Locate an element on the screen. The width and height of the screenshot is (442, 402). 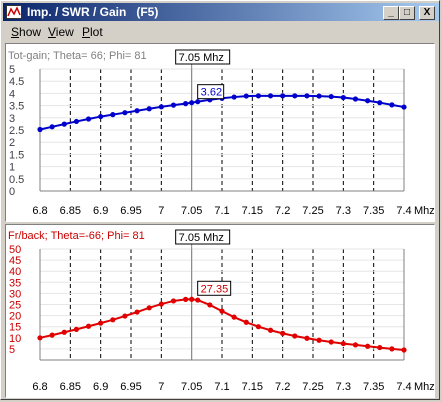
app-icon is located at coordinates (14, 12).